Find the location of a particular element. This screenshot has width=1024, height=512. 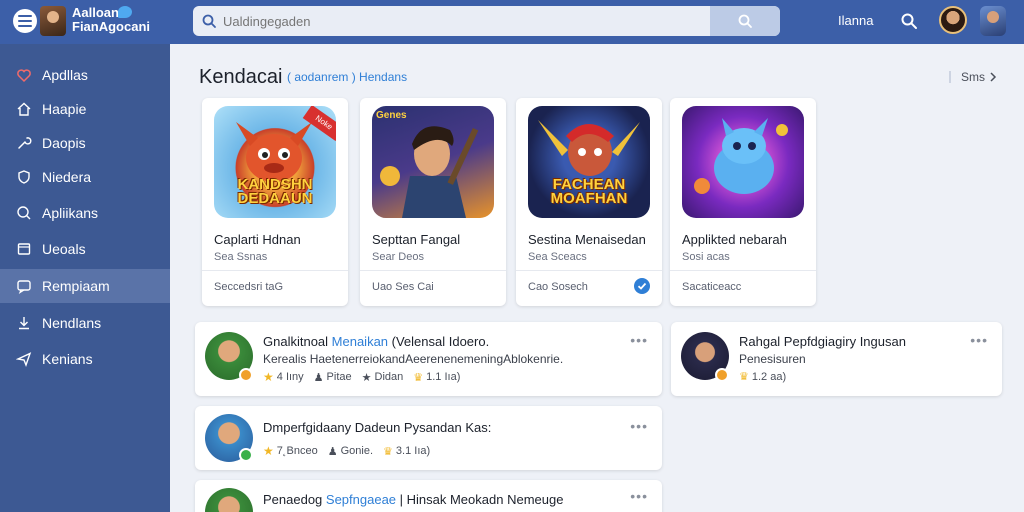

app-logo: Aalloan FianAgocani is located at coordinates (111, 20).